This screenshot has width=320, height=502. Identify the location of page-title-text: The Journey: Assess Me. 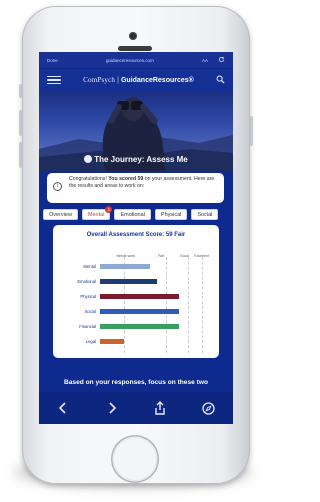
(141, 159).